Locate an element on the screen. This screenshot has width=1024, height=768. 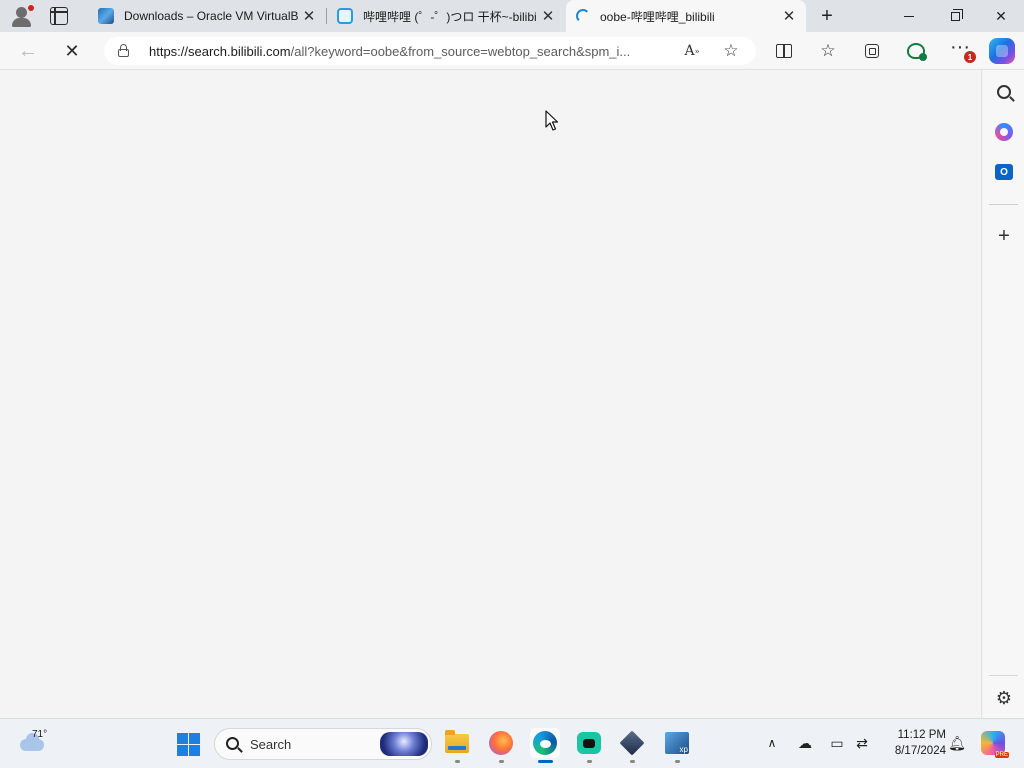
browser-essentials-button is located at coordinates (916, 51).